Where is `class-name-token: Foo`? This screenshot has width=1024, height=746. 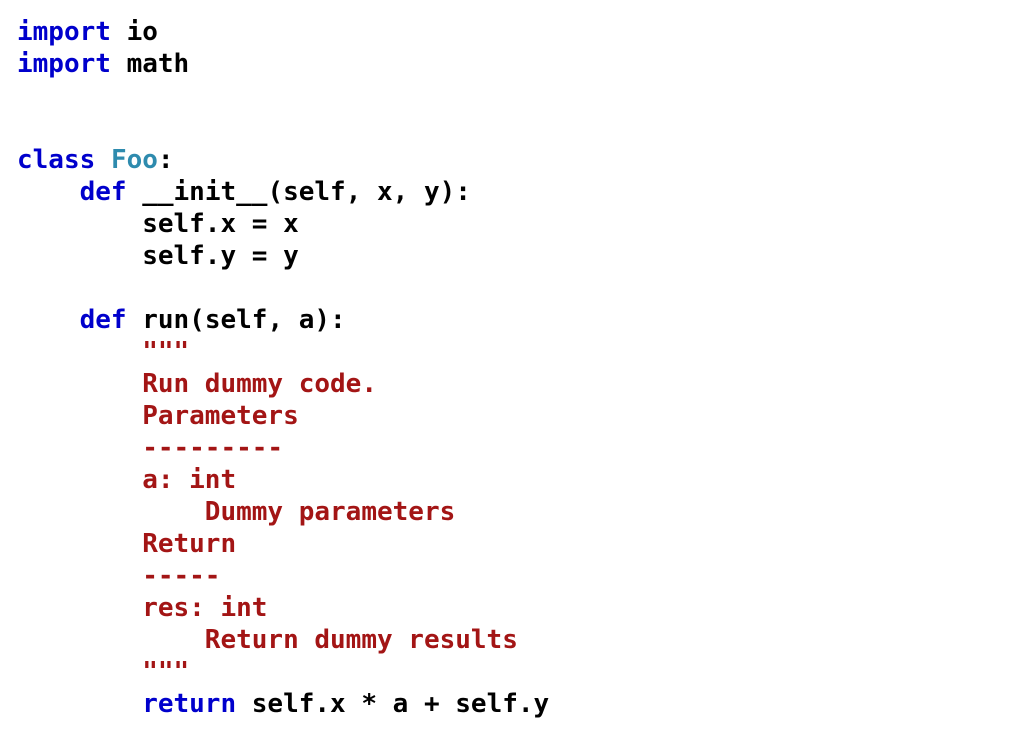 class-name-token: Foo is located at coordinates (134, 160).